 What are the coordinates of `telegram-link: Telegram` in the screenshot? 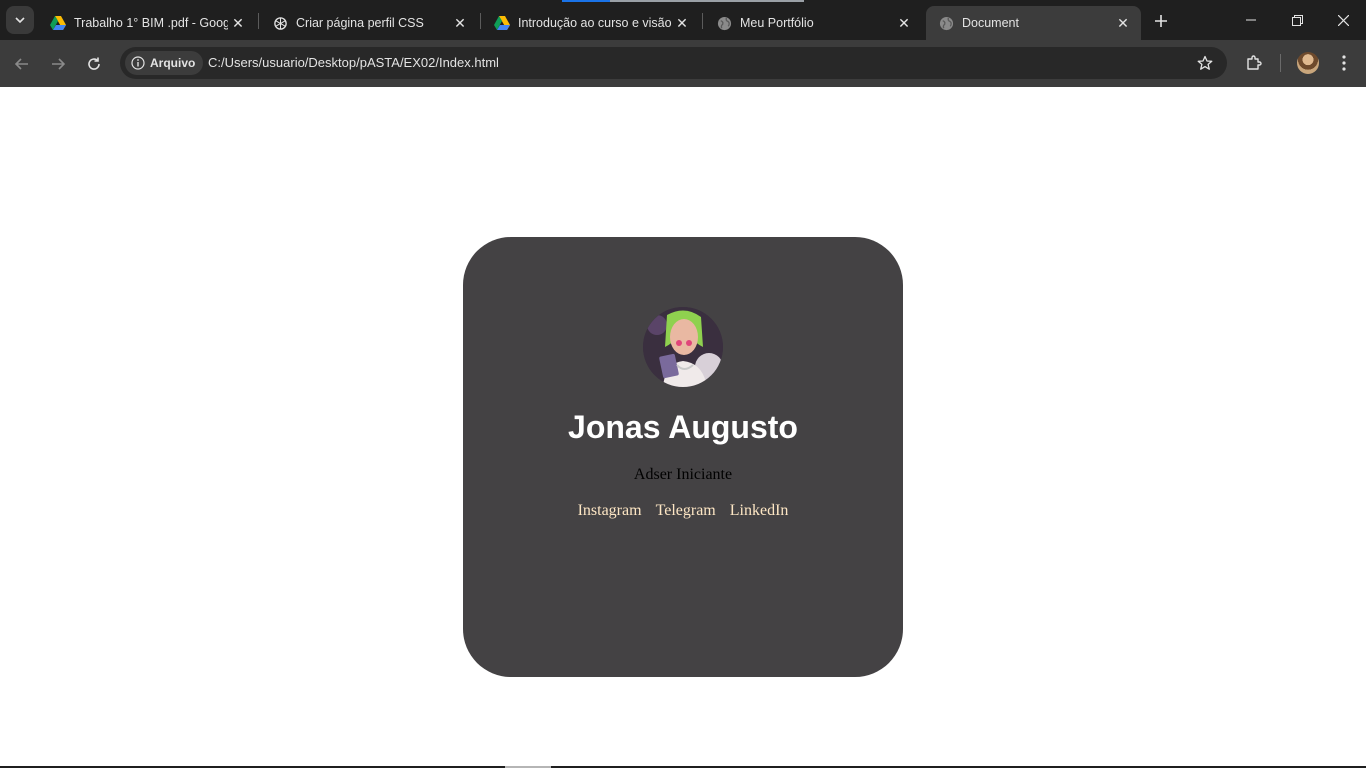 It's located at (686, 511).